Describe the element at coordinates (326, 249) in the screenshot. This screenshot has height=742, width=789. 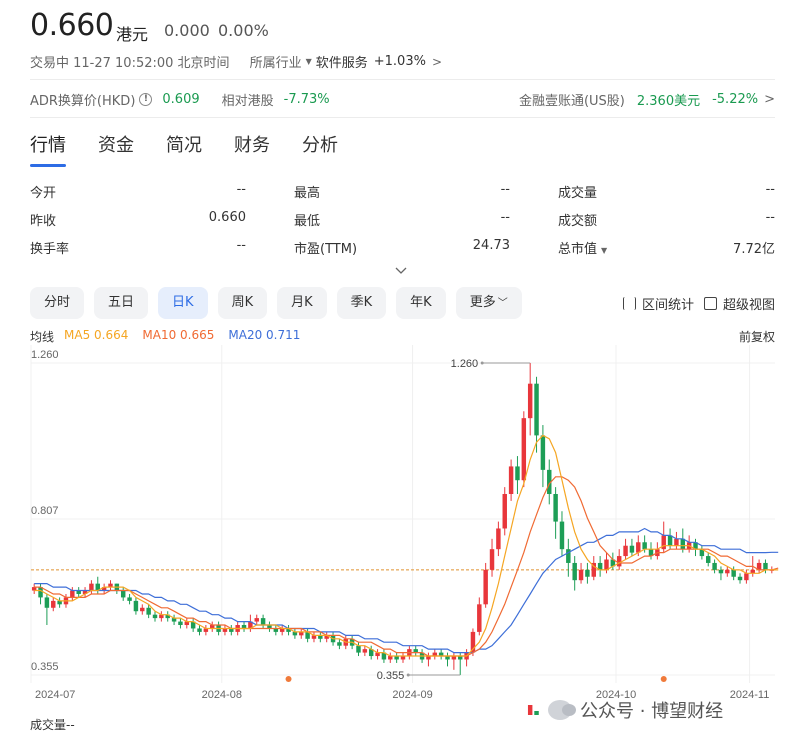
I see `stat-label: 市盈(TTM)` at that location.